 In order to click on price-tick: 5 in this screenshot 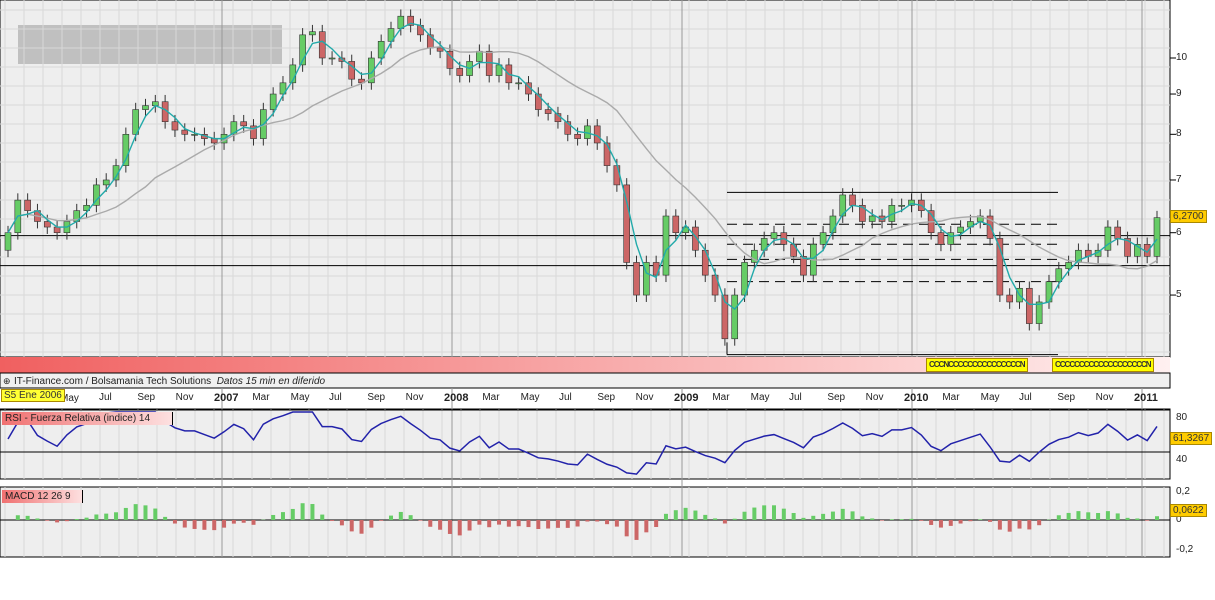, I will do `click(1179, 295)`.